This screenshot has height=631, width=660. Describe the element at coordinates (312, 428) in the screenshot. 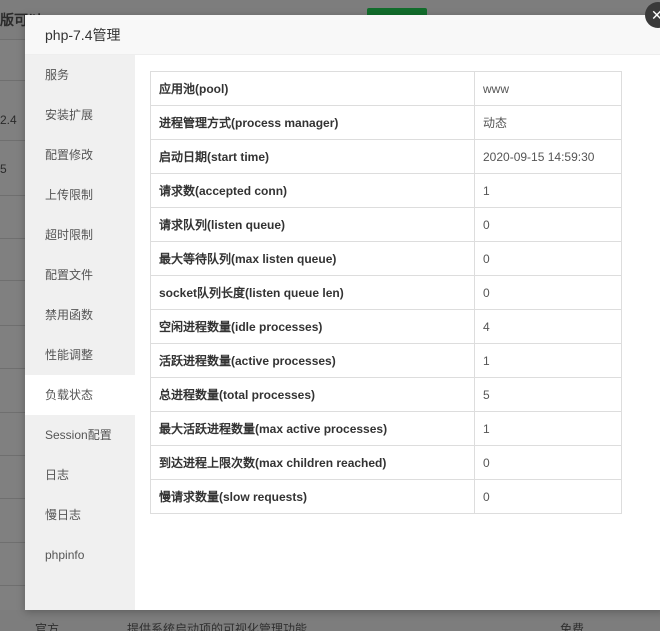

I see `status-key: 最大活跃进程数量(max active processes)` at that location.